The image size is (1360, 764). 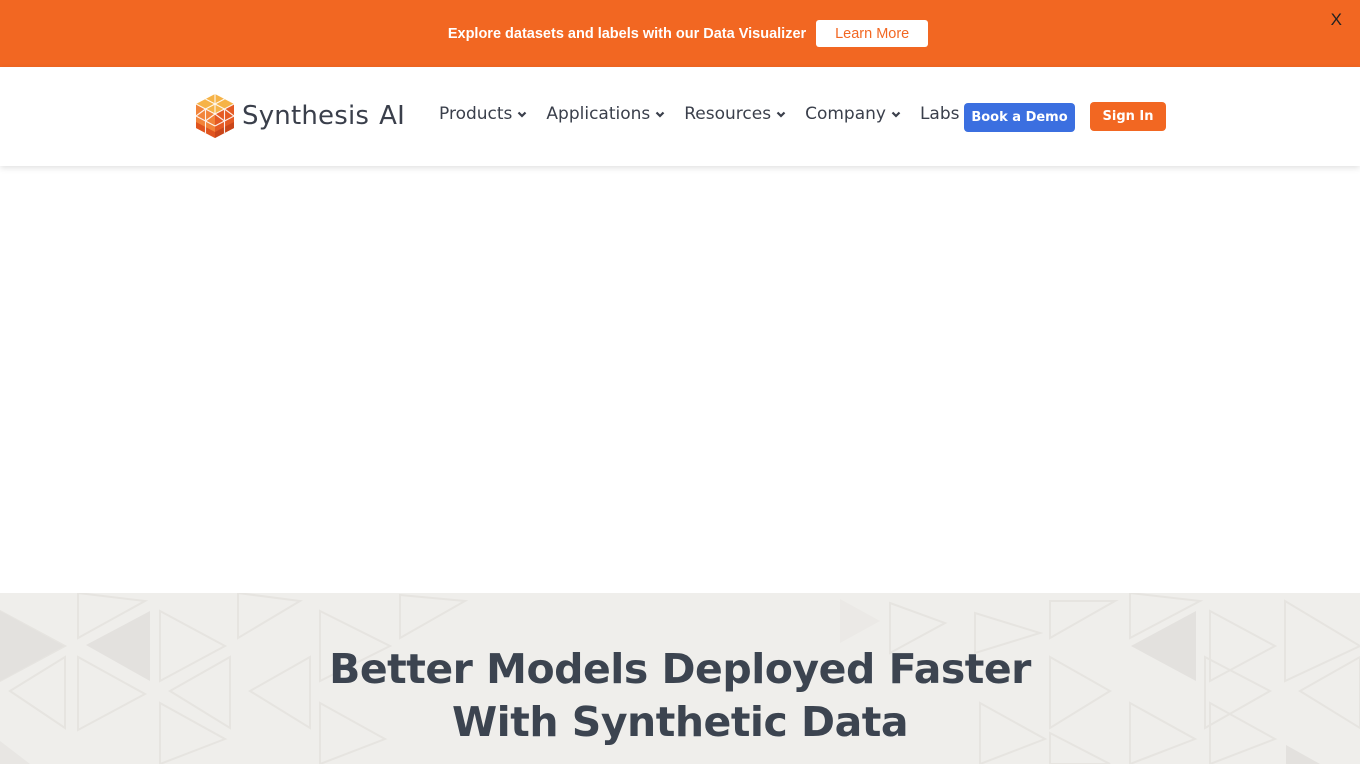 What do you see at coordinates (872, 33) in the screenshot?
I see `learn-more-button: Learn More` at bounding box center [872, 33].